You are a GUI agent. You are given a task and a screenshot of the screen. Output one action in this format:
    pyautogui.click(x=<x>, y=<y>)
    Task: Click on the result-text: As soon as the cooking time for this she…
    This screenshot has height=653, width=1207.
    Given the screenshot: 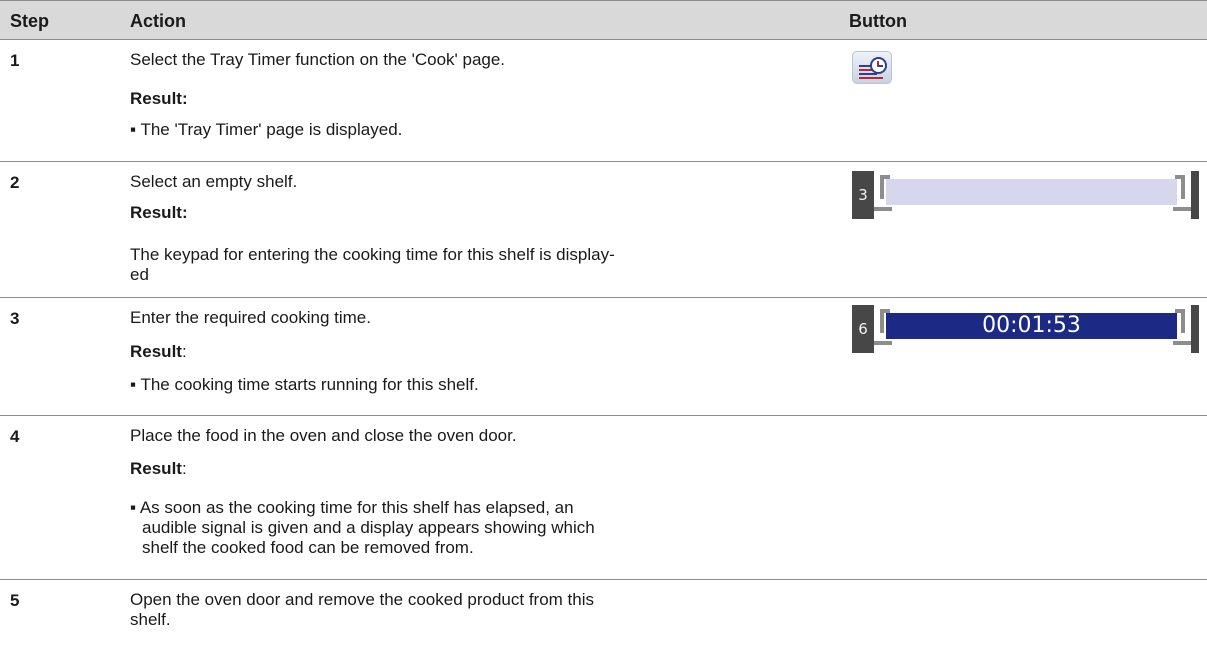 What is the action you would take?
    pyautogui.click(x=352, y=507)
    